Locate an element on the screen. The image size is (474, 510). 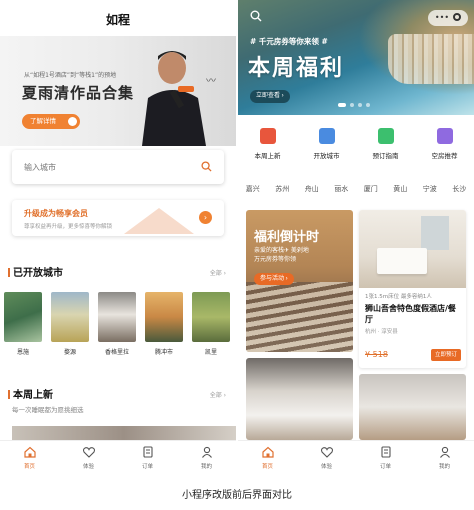
banner-town is located at coordinates (431, 59).